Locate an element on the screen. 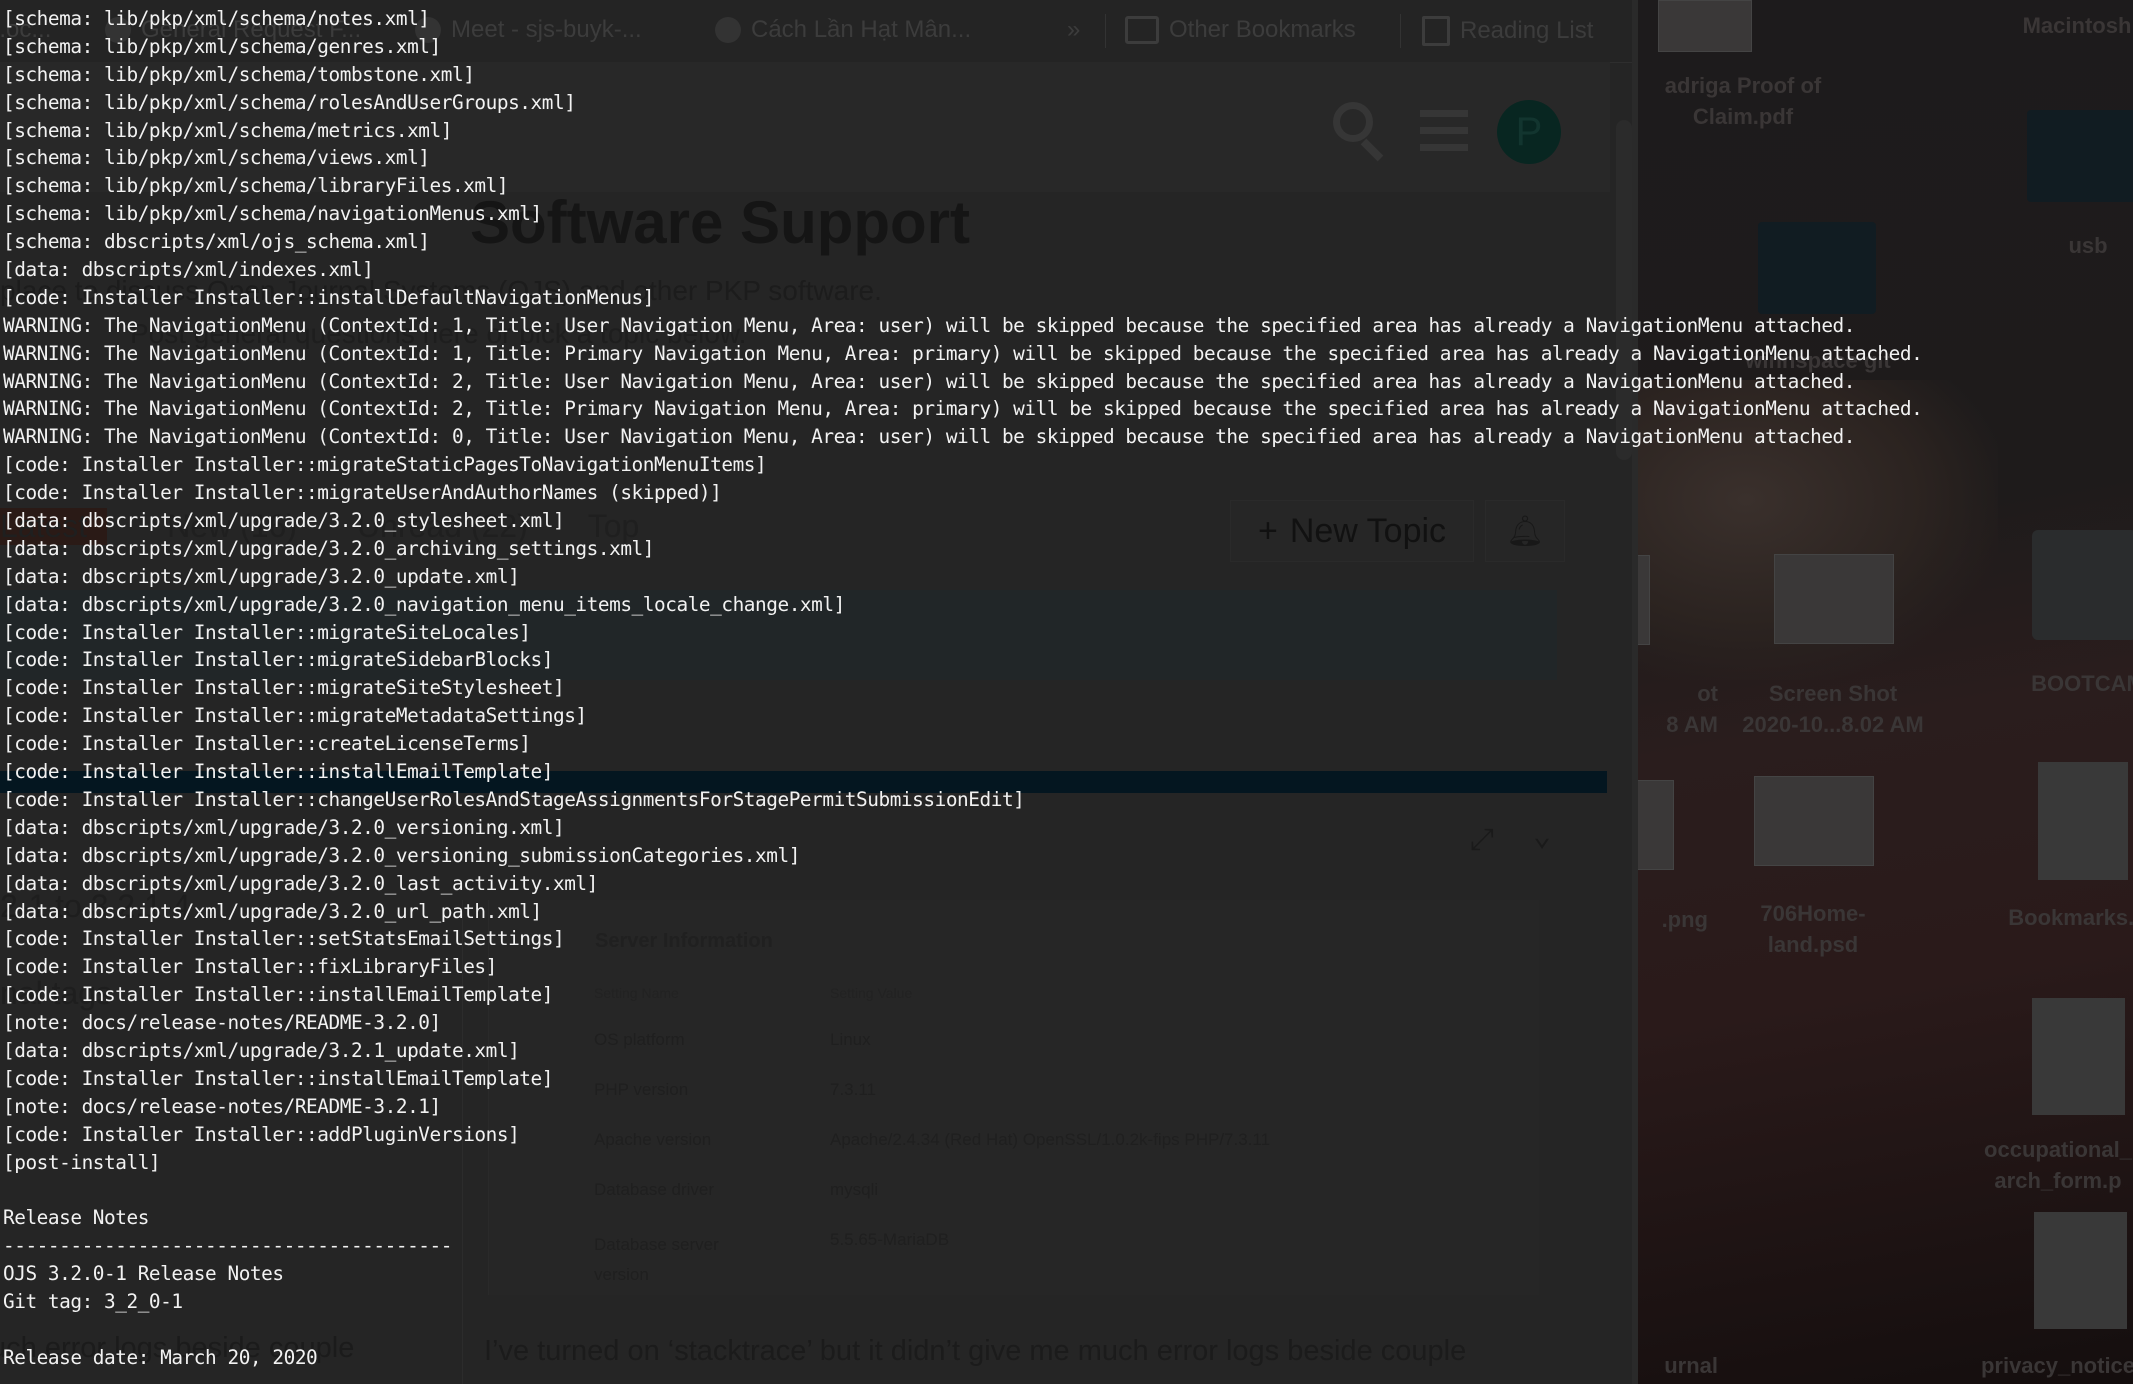 The width and height of the screenshot is (2133, 1384). terminal-line: [data: dbscripts/xml/indexes.xml] is located at coordinates (188, 270).